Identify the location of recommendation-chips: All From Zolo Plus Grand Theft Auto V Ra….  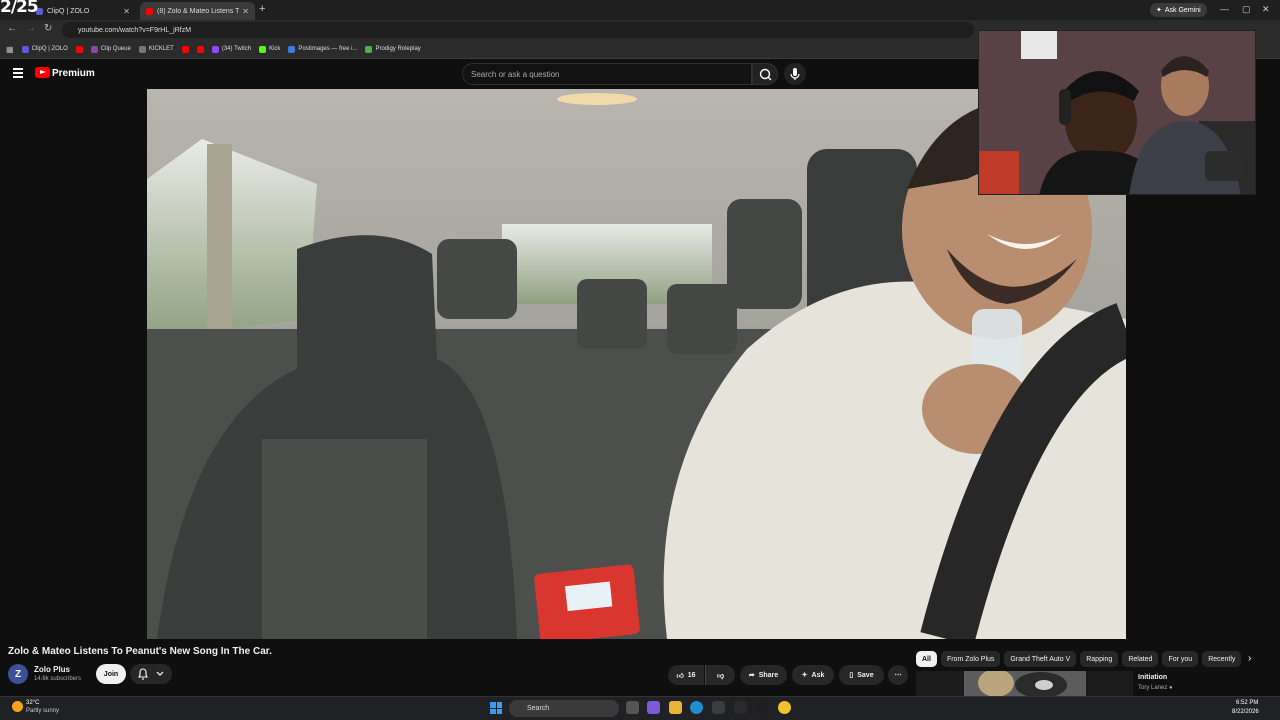
(1081, 659).